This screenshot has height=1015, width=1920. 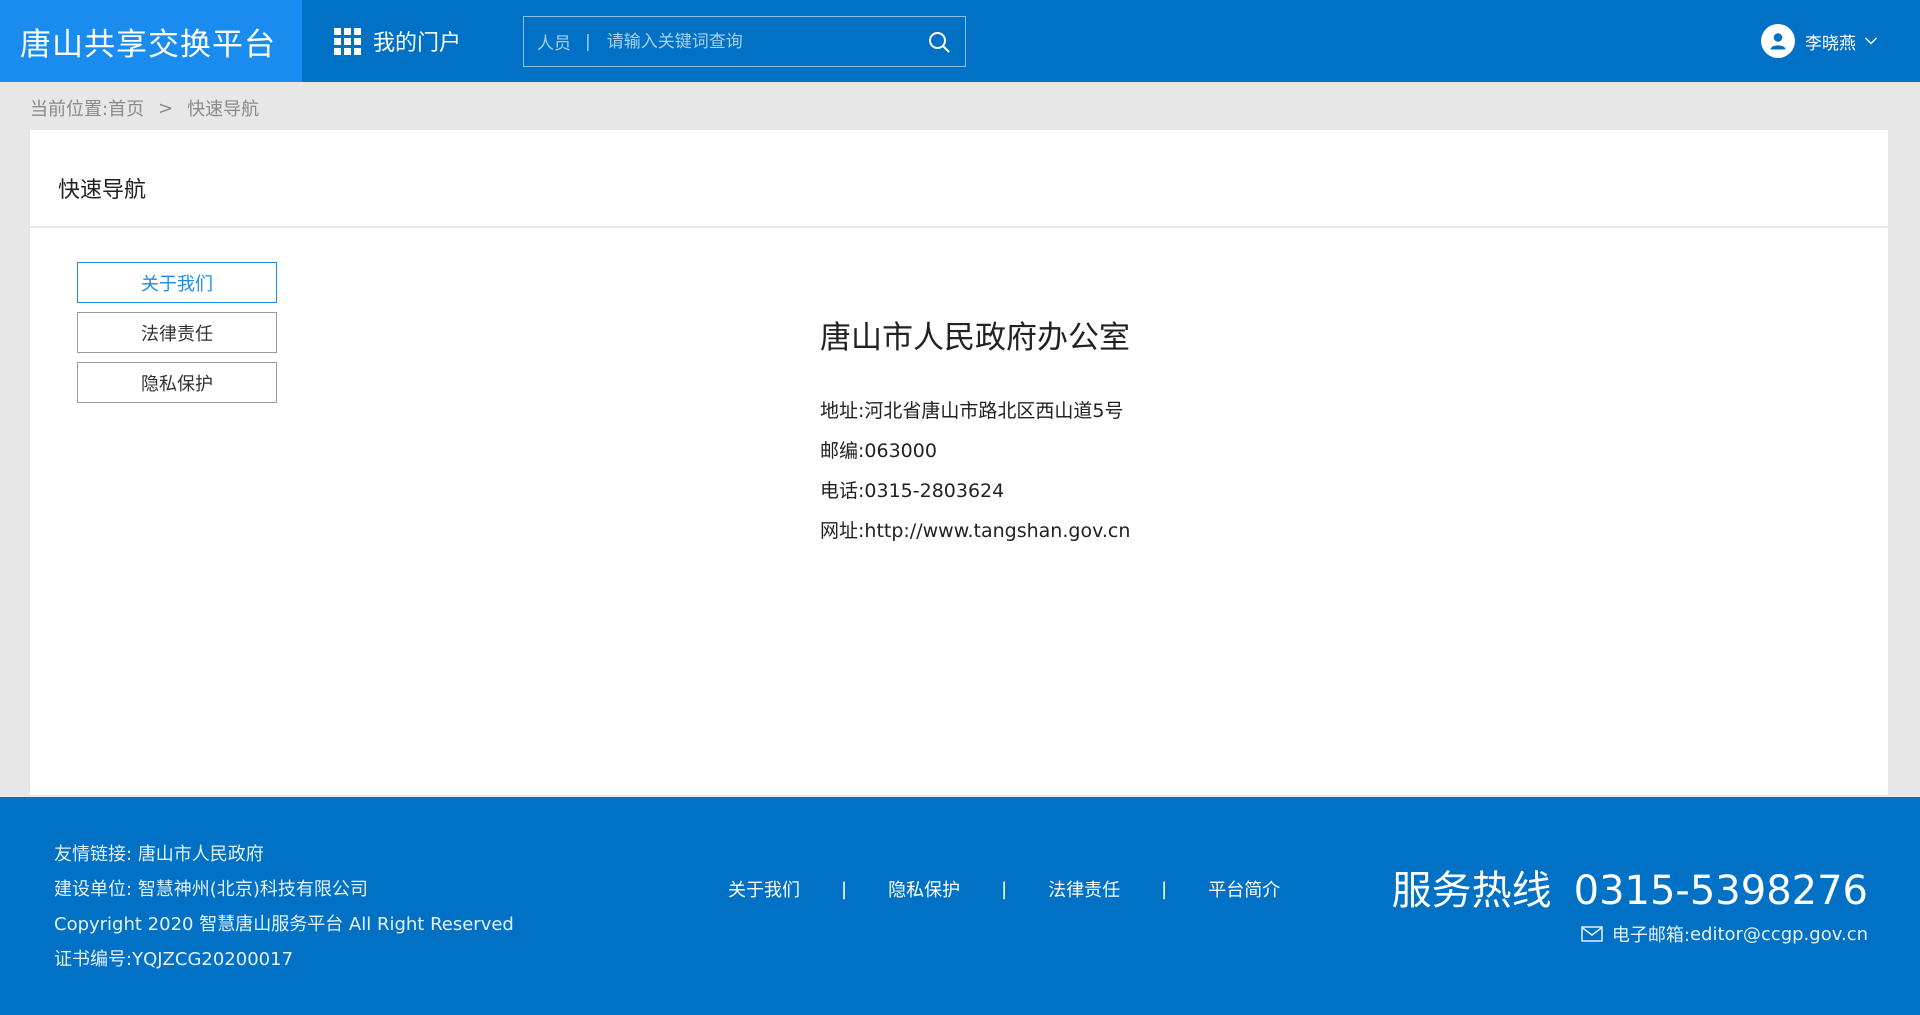 I want to click on cert-row: 证书编号:YQJZCG20200017, so click(x=284, y=959).